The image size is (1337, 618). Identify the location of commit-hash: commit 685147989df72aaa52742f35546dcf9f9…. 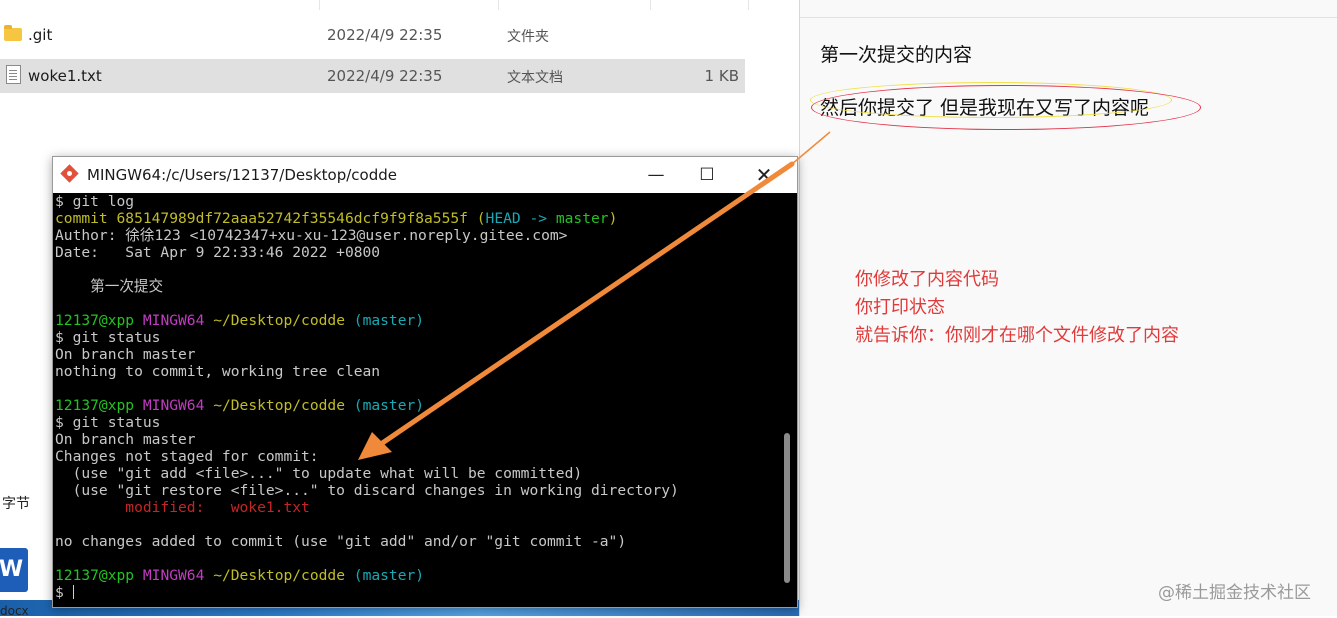
(261, 218).